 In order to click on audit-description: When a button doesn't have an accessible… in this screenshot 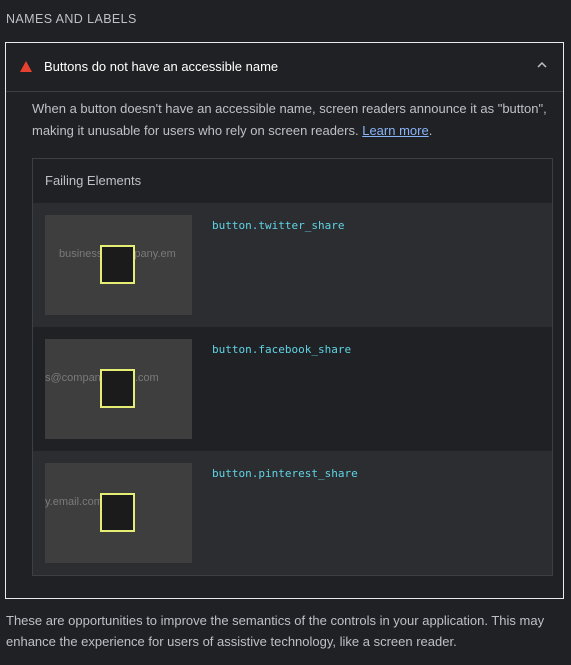, I will do `click(293, 120)`.